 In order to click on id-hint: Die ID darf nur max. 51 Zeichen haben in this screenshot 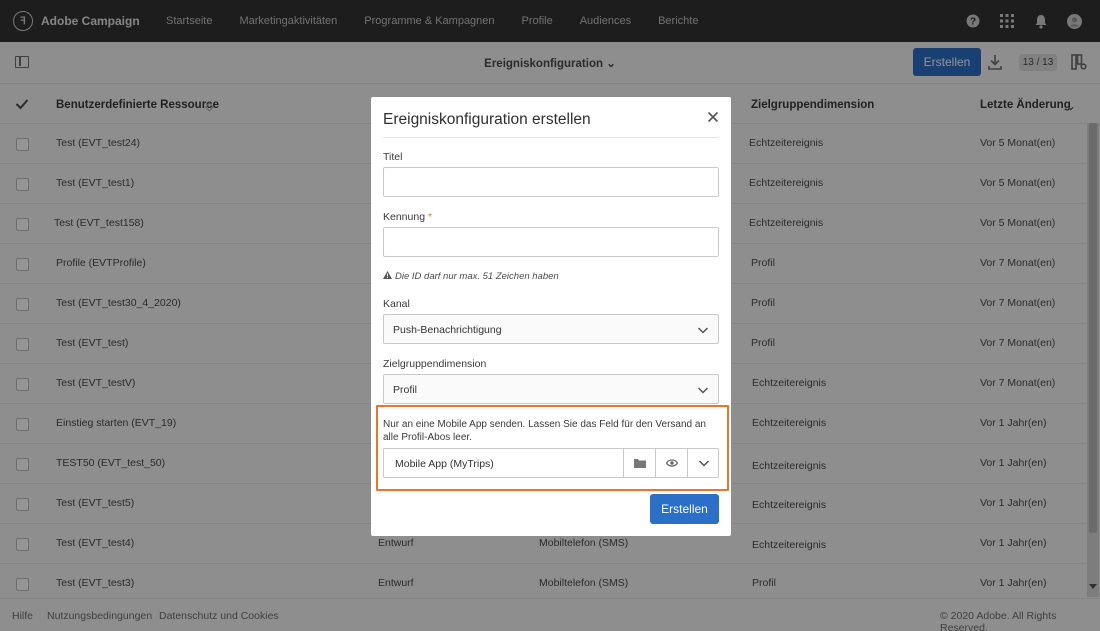, I will do `click(471, 276)`.